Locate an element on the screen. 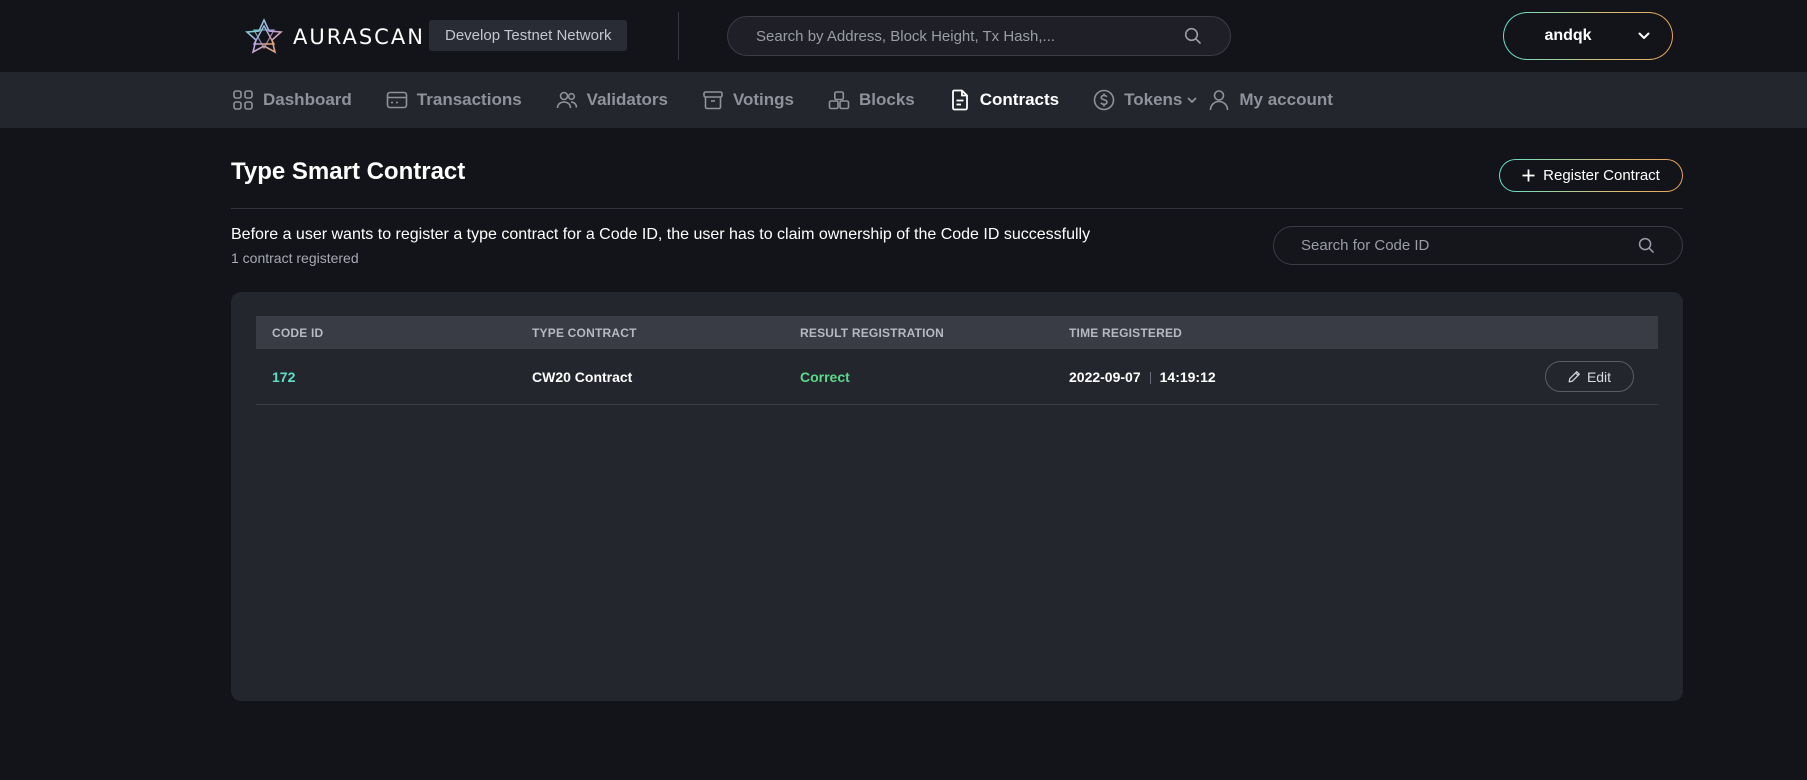  code-id-search-box is located at coordinates (1478, 245).